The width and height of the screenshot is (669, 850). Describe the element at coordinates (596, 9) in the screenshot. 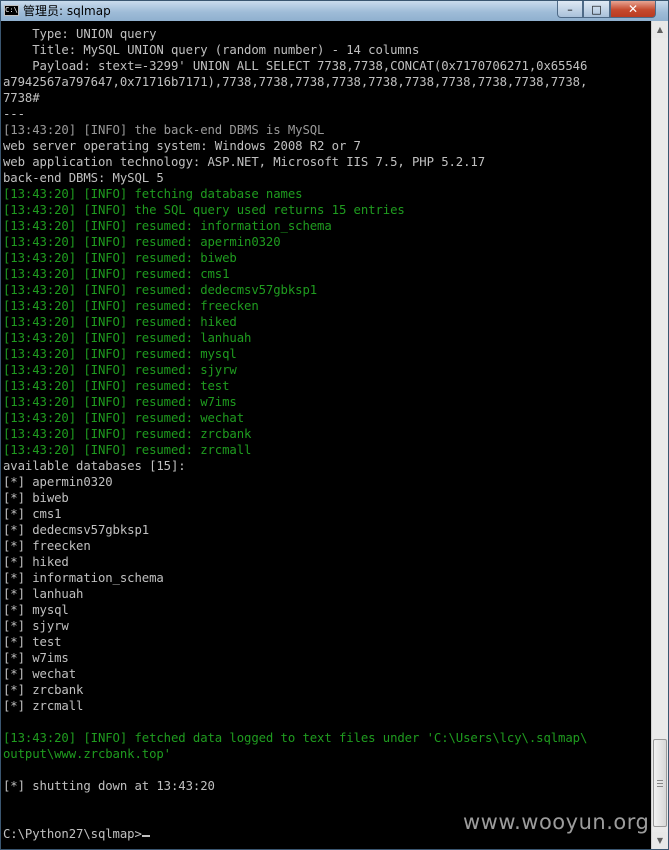

I see `maximize-button: □` at that location.